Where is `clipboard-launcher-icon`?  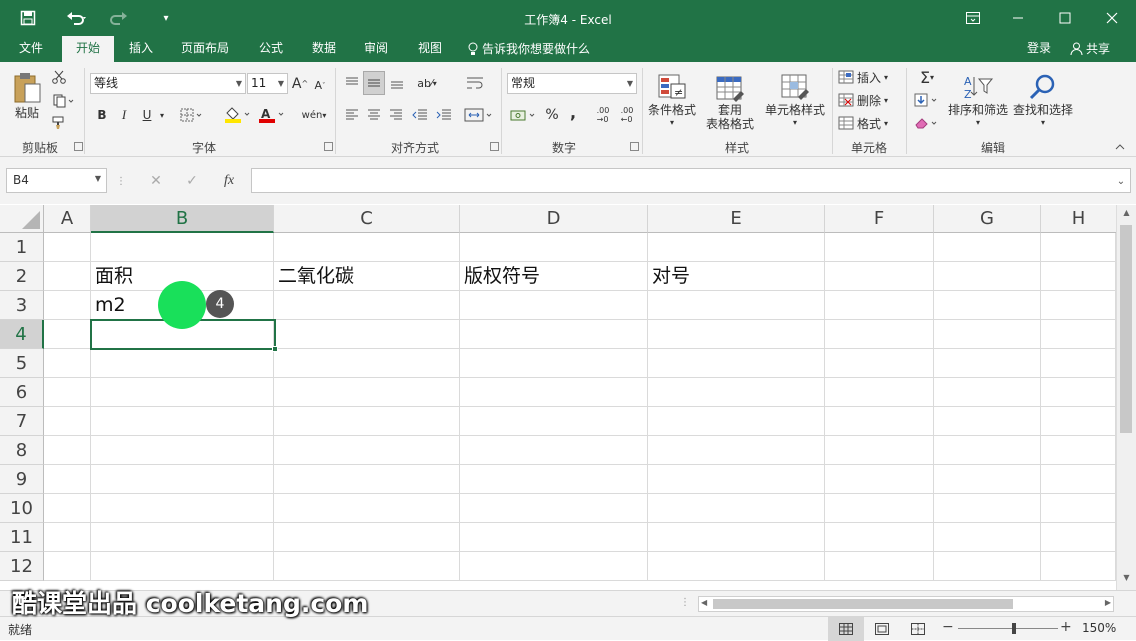 clipboard-launcher-icon is located at coordinates (78, 146).